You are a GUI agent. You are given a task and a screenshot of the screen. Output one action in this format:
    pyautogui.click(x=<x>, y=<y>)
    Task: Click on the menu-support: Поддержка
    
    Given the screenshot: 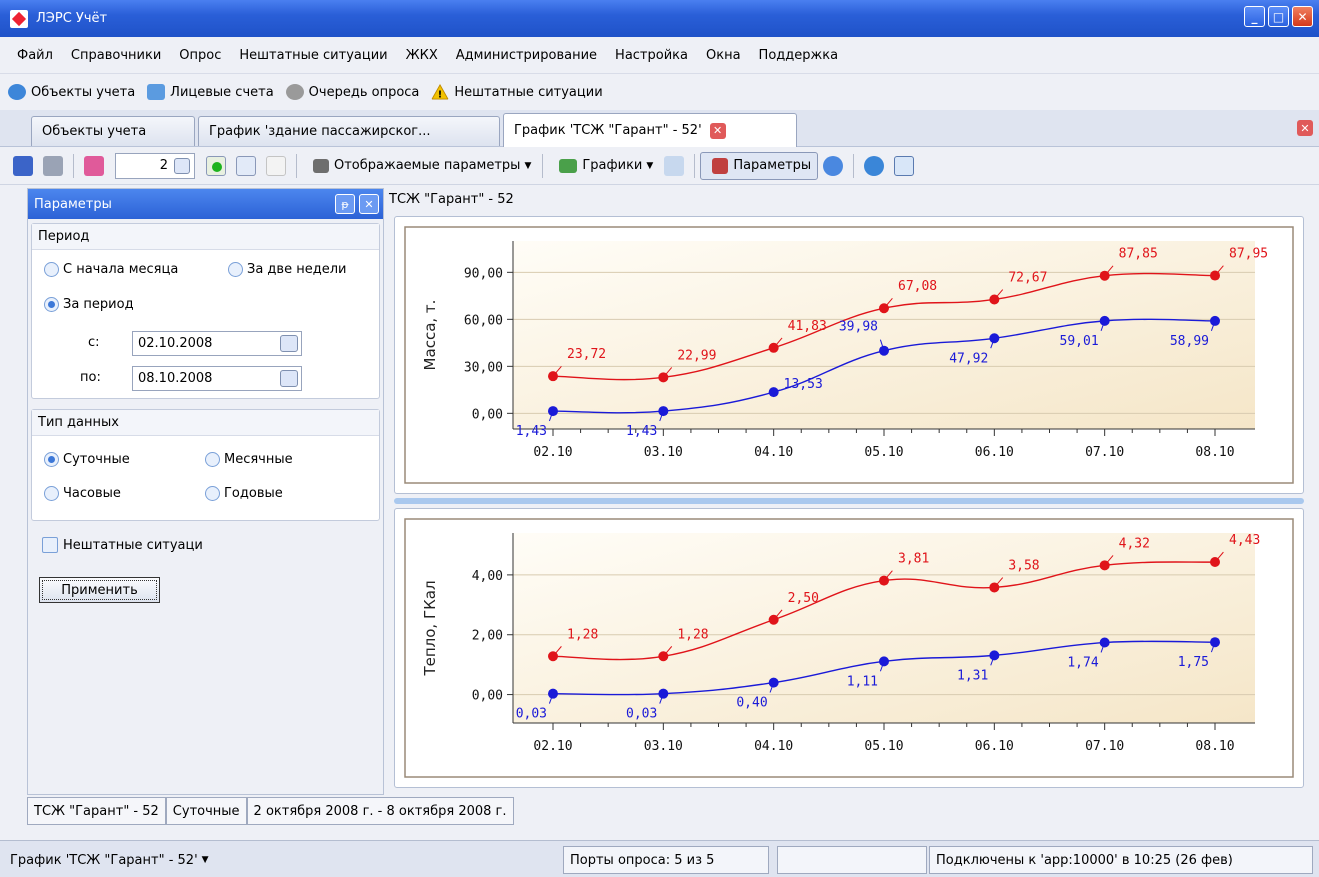 What is the action you would take?
    pyautogui.click(x=799, y=55)
    